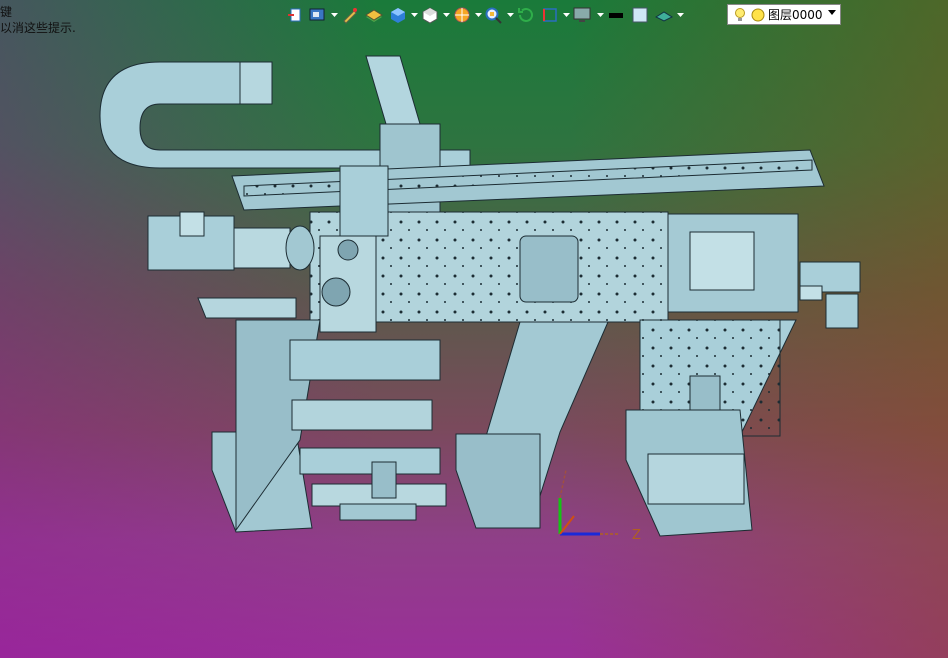 This screenshot has width=948, height=658. Describe the element at coordinates (636, 535) in the screenshot. I see `axis-z-label: Z` at that location.